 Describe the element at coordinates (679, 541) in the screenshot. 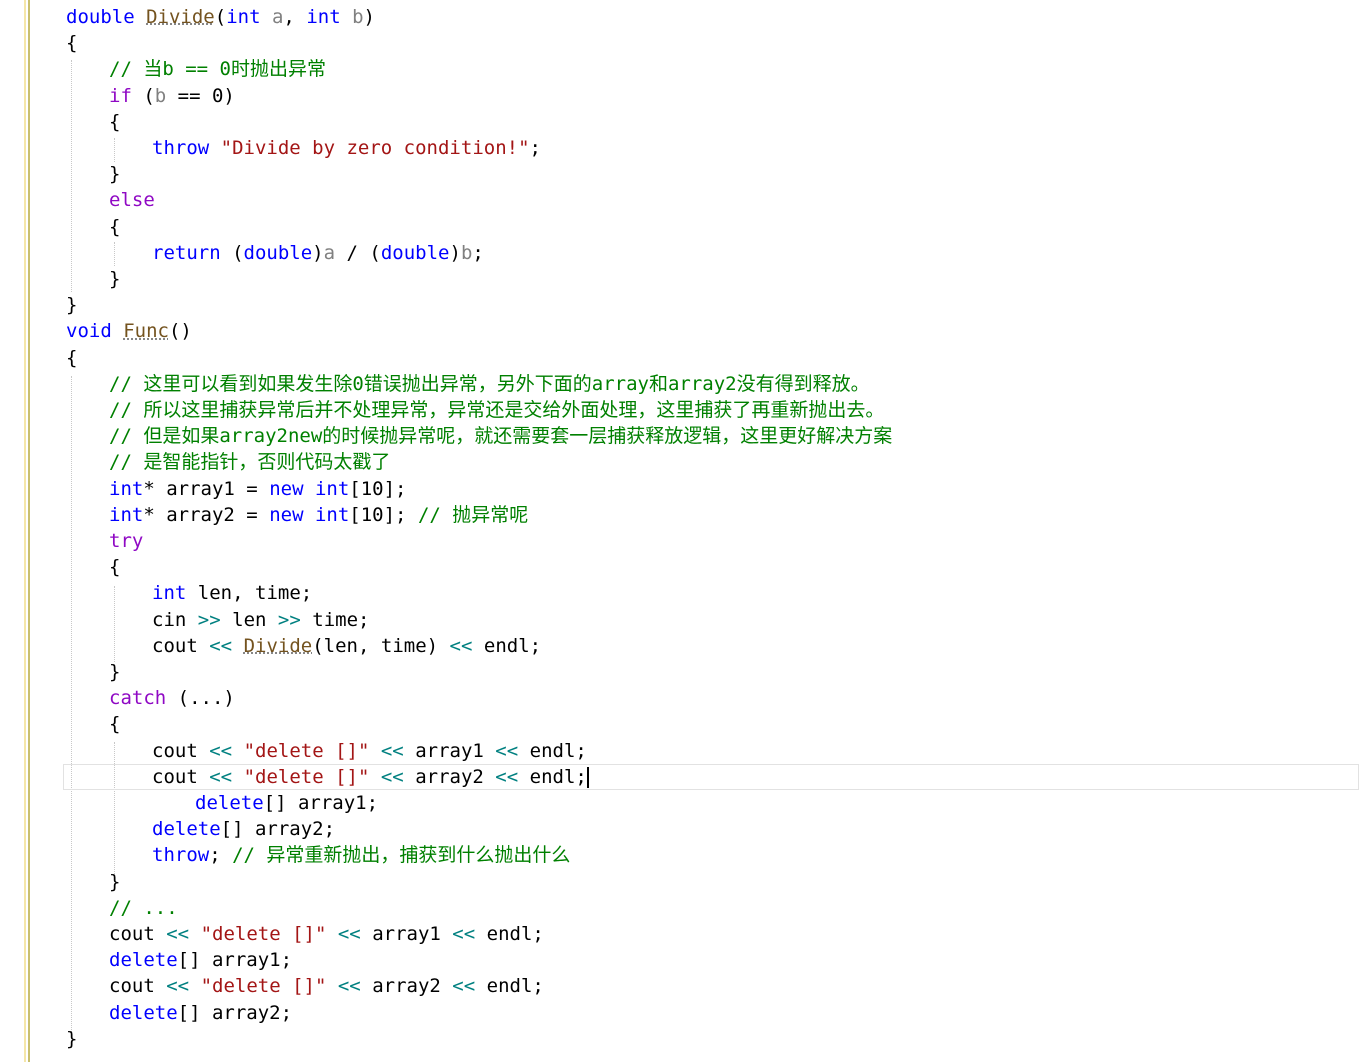

I see `code-line: try` at that location.